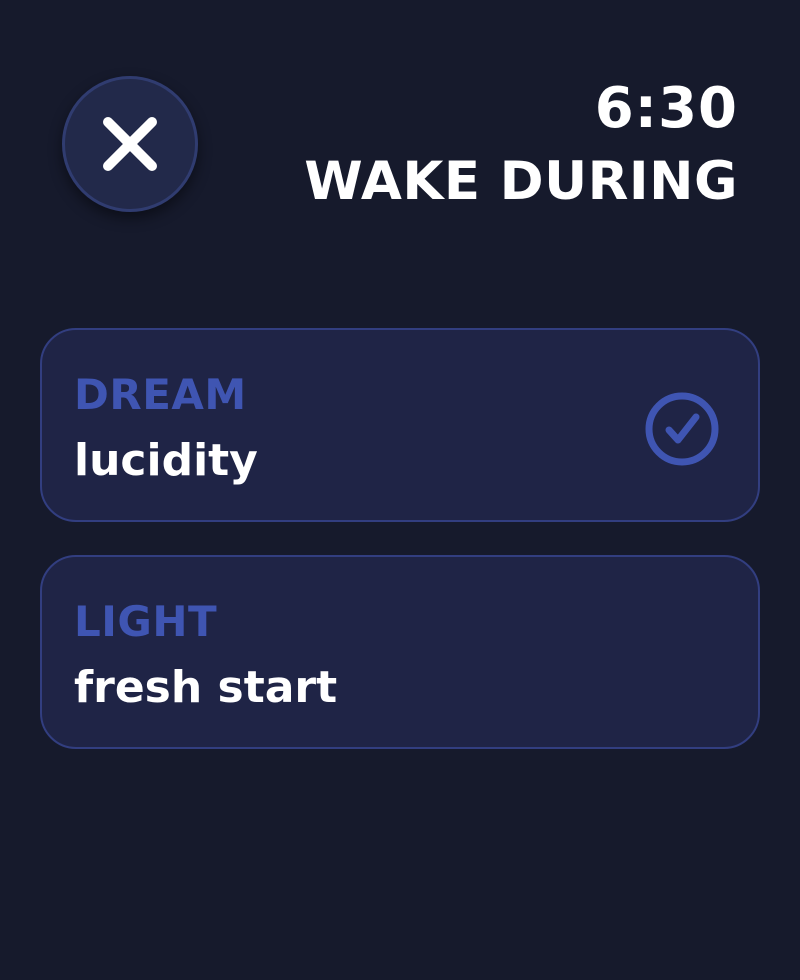  Describe the element at coordinates (666, 108) in the screenshot. I see `alarm-time: 6:30` at that location.